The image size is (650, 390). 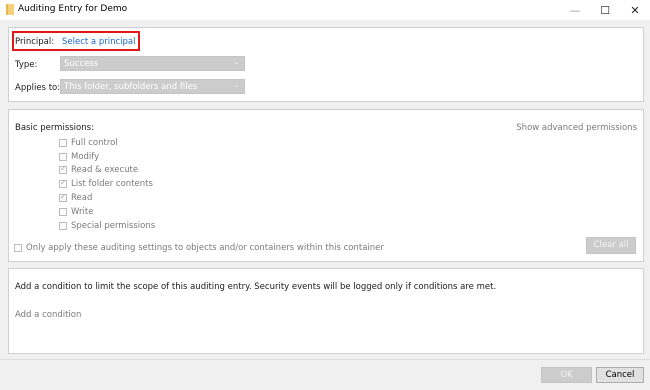 I want to click on minimize-button: —, so click(x=575, y=10).